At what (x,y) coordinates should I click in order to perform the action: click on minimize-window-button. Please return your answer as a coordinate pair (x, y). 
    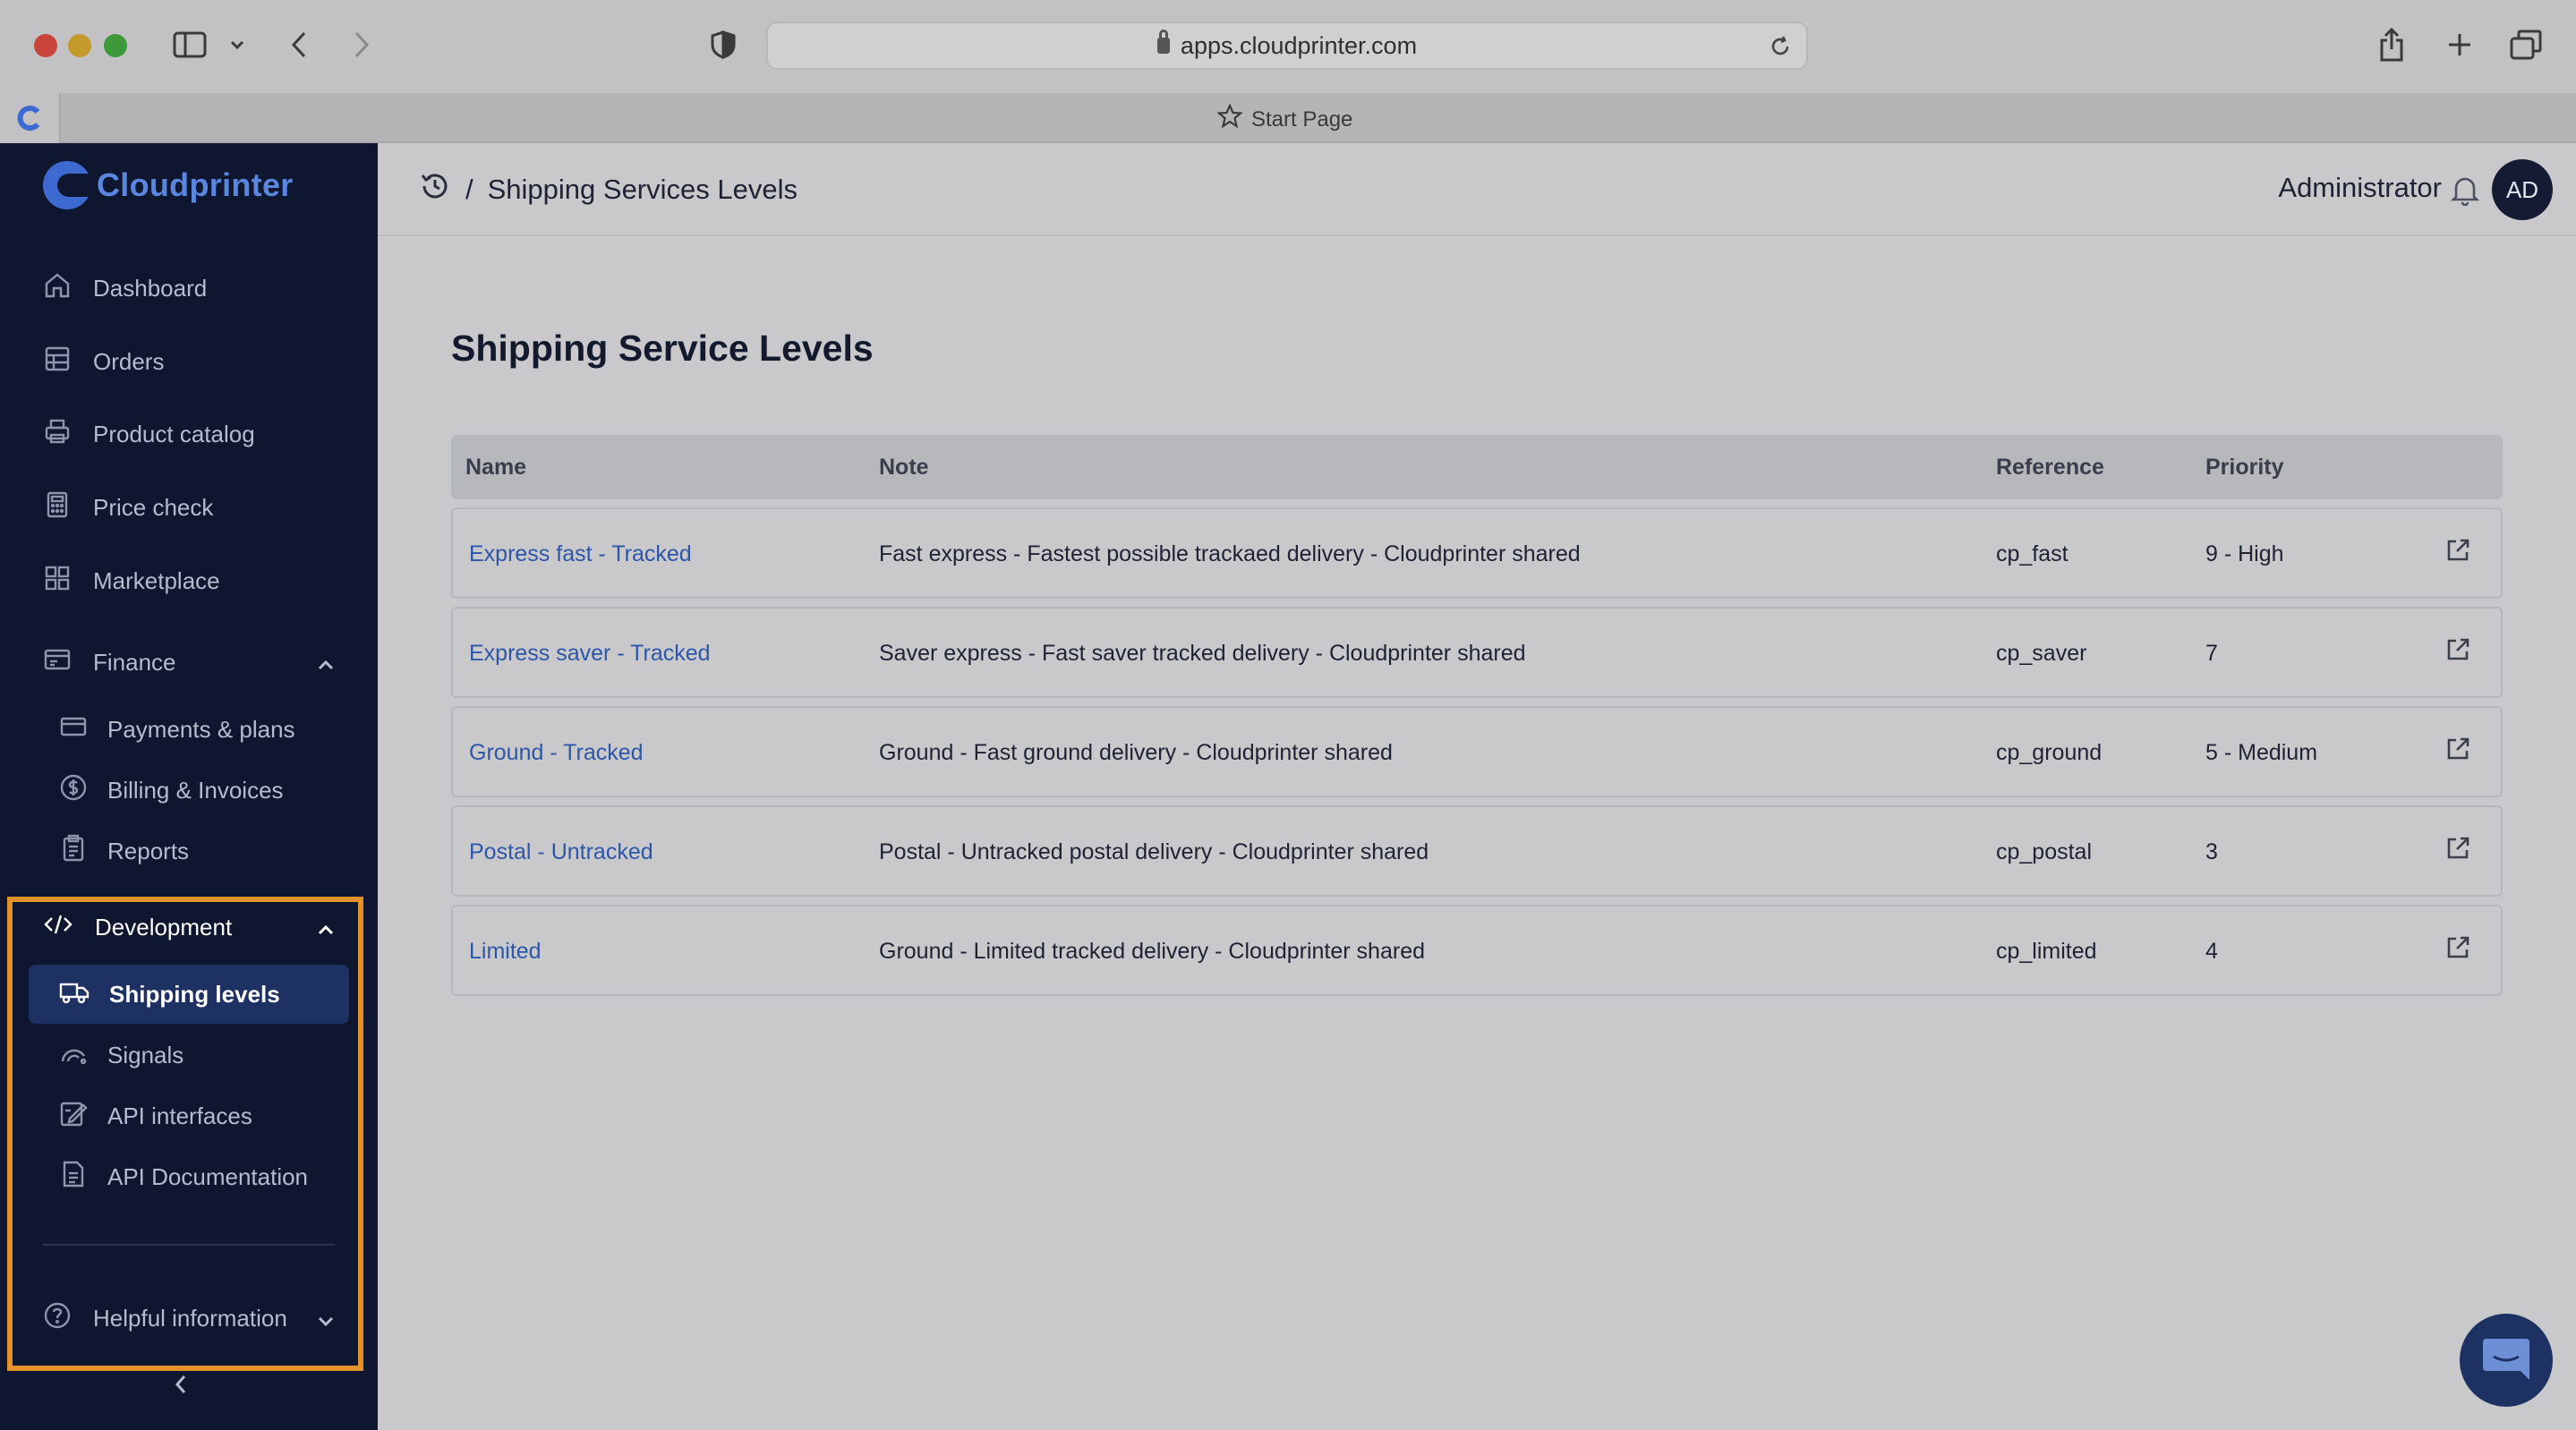
    Looking at the image, I should click on (79, 46).